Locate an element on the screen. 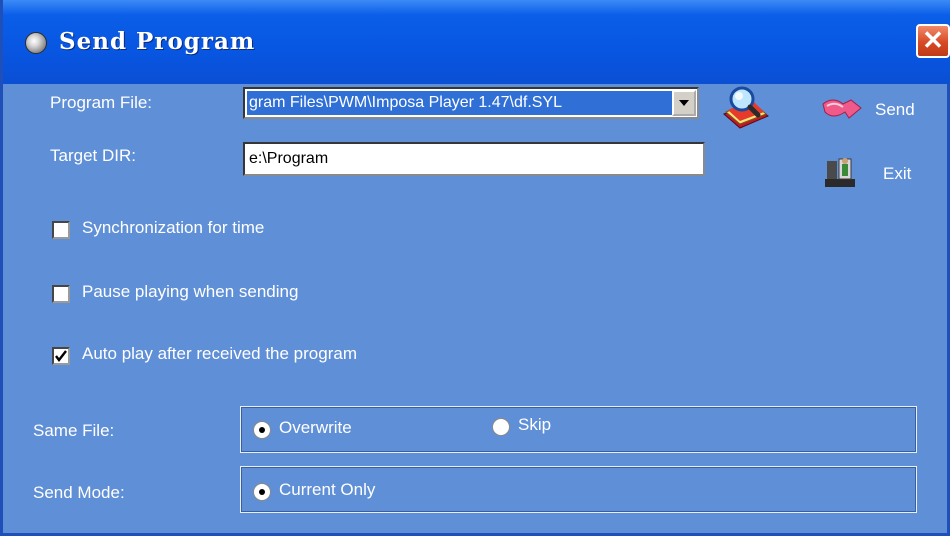  send-icon is located at coordinates (842, 109).